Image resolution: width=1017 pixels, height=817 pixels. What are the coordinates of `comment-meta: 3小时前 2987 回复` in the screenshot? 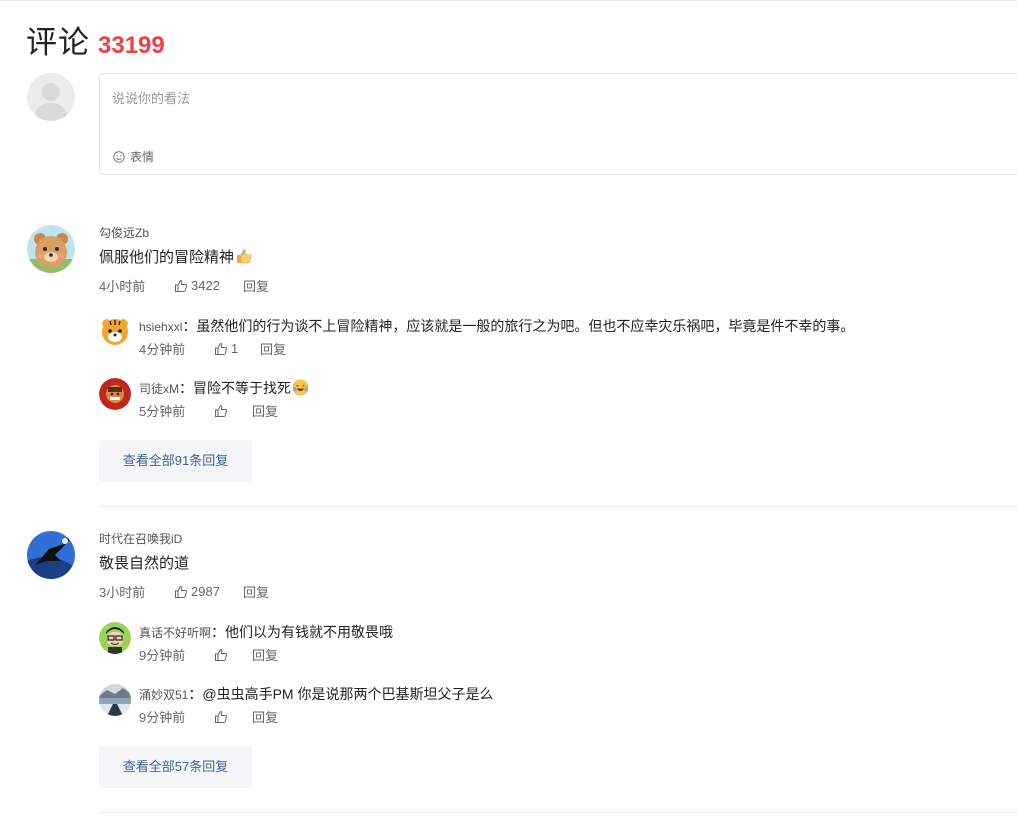 It's located at (184, 591).